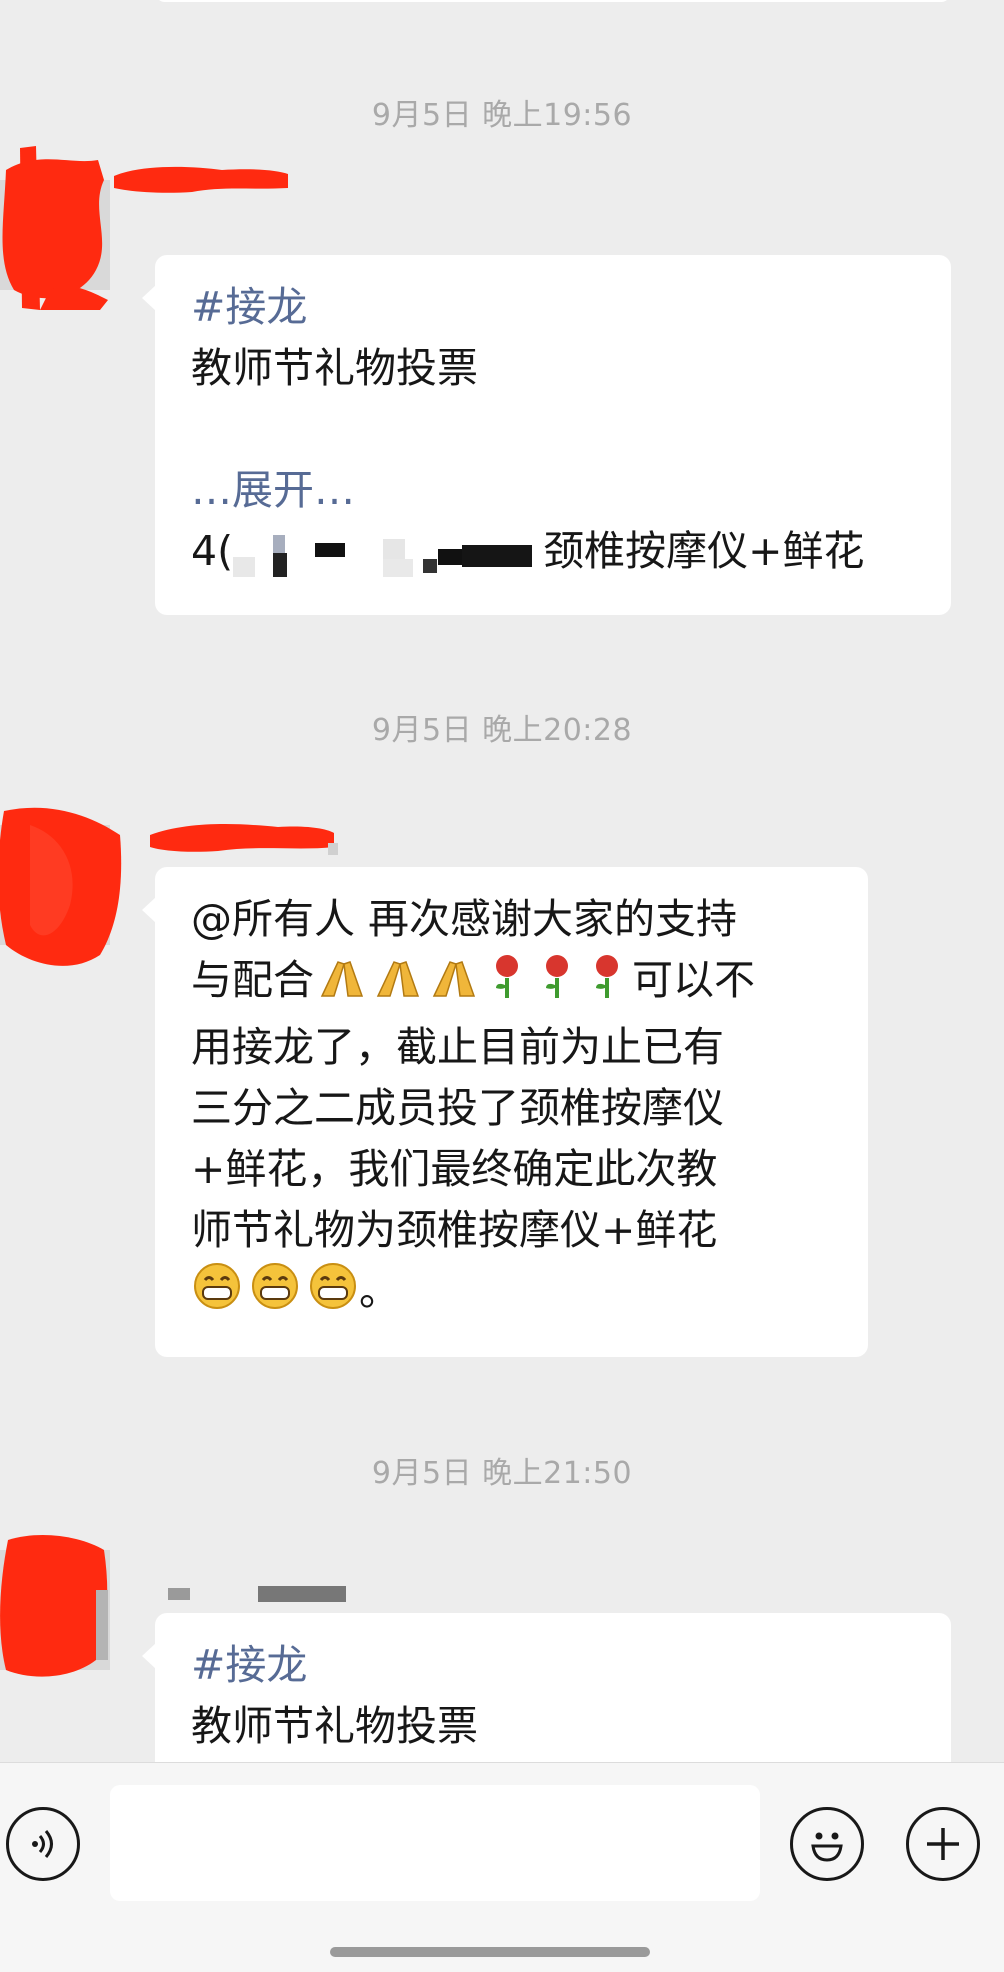  I want to click on plus-icon, so click(943, 1844).